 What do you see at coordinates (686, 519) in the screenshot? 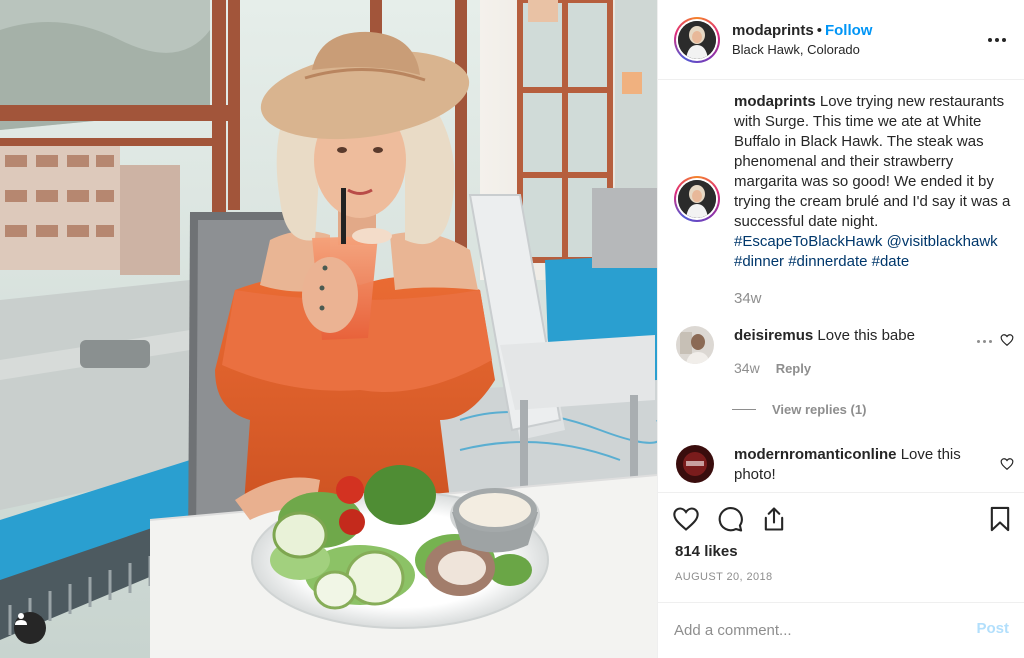
I see `heart-icon` at bounding box center [686, 519].